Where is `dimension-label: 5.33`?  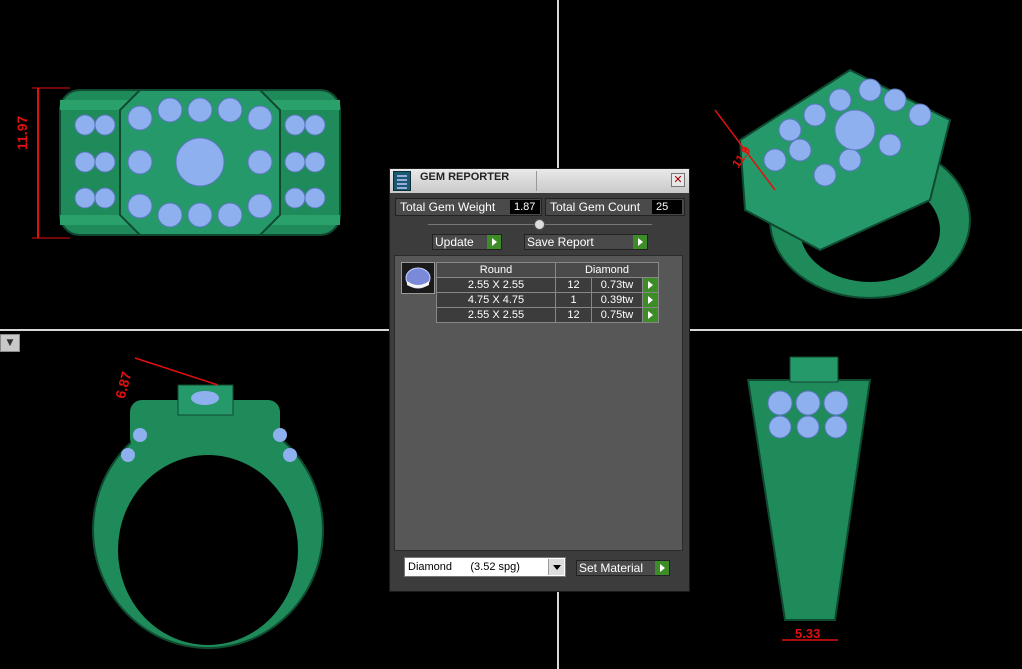 dimension-label: 5.33 is located at coordinates (808, 633).